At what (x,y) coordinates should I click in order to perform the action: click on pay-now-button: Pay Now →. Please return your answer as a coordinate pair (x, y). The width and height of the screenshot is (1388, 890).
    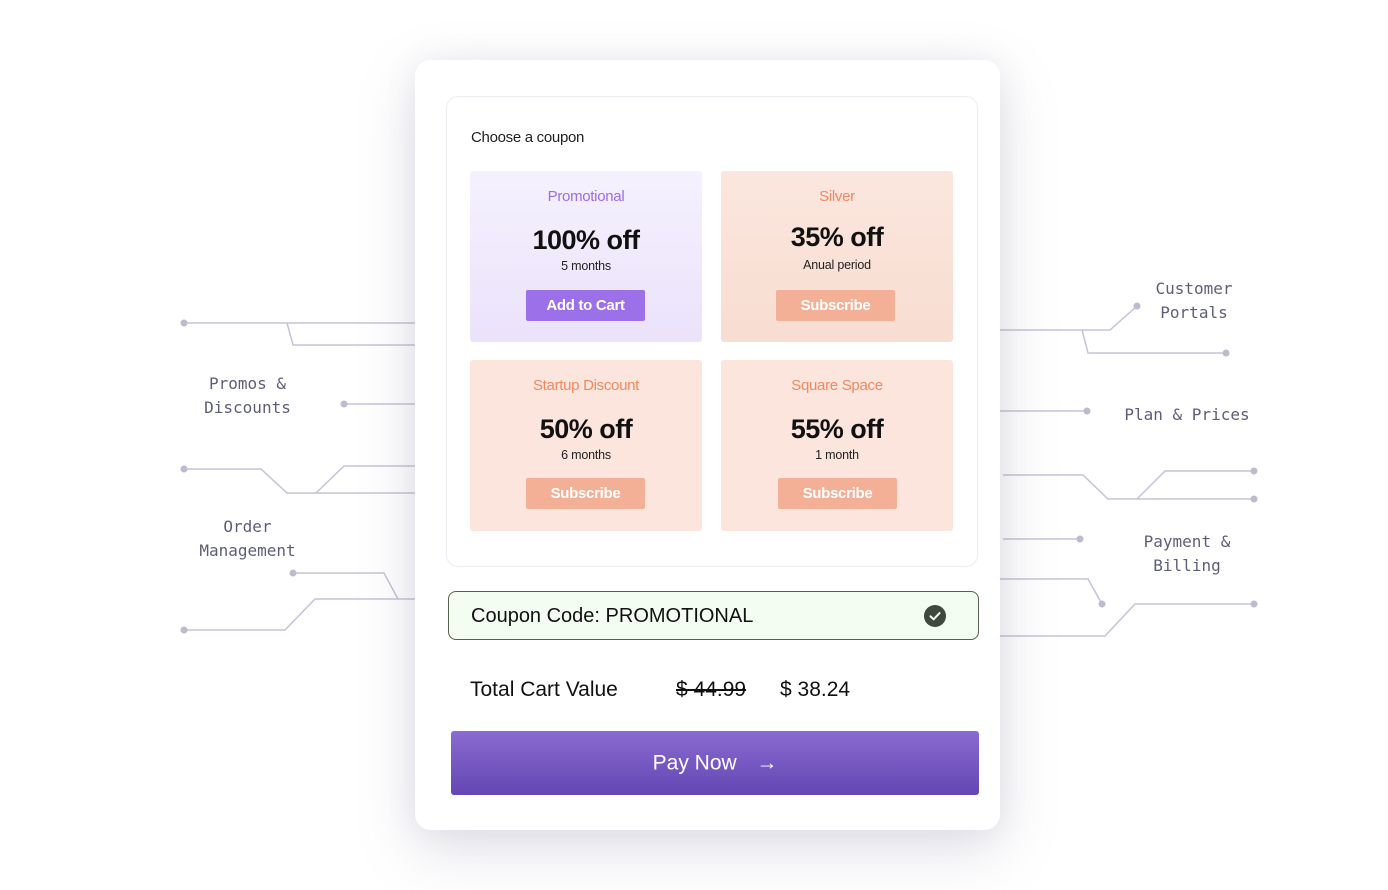
    Looking at the image, I should click on (715, 763).